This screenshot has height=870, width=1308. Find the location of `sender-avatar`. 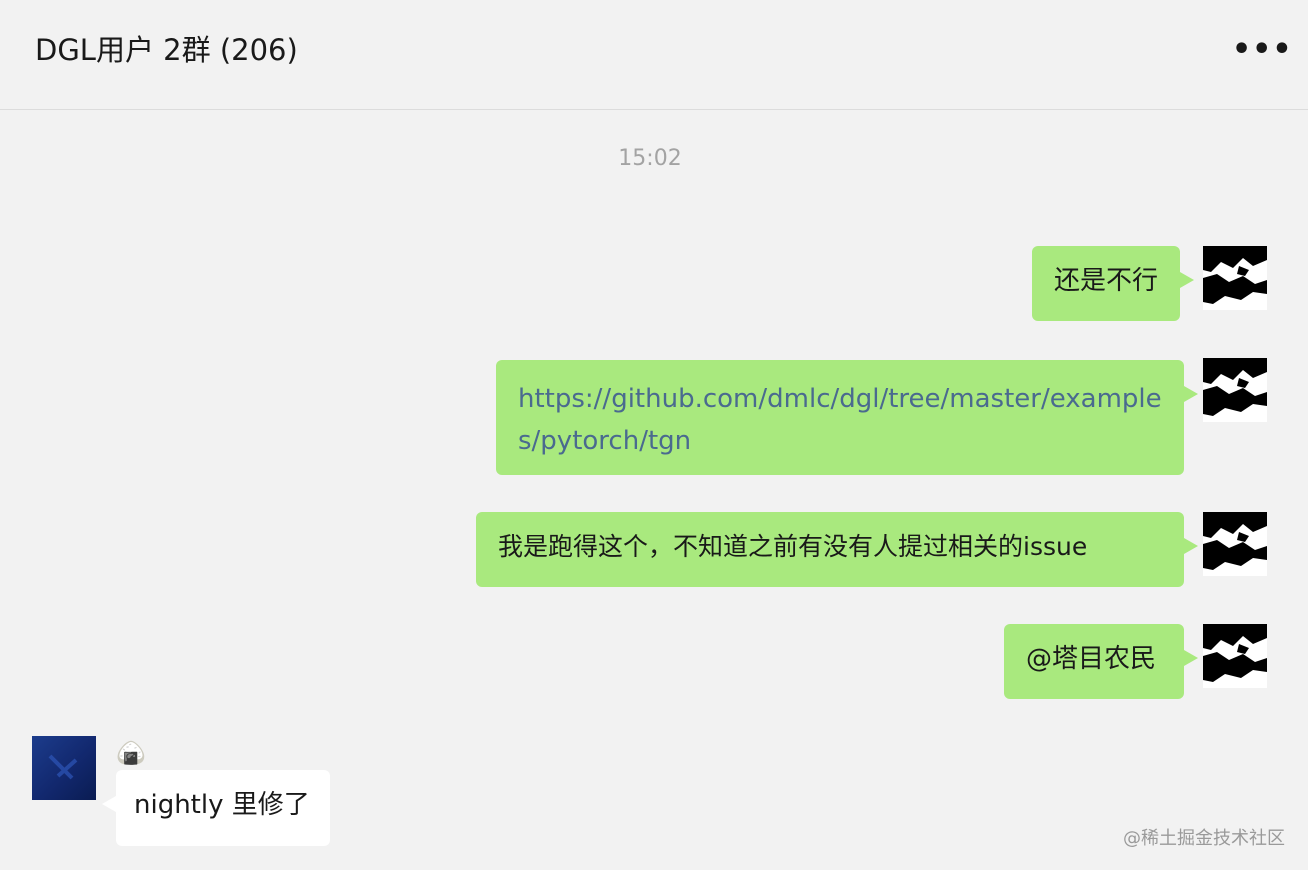

sender-avatar is located at coordinates (64, 768).